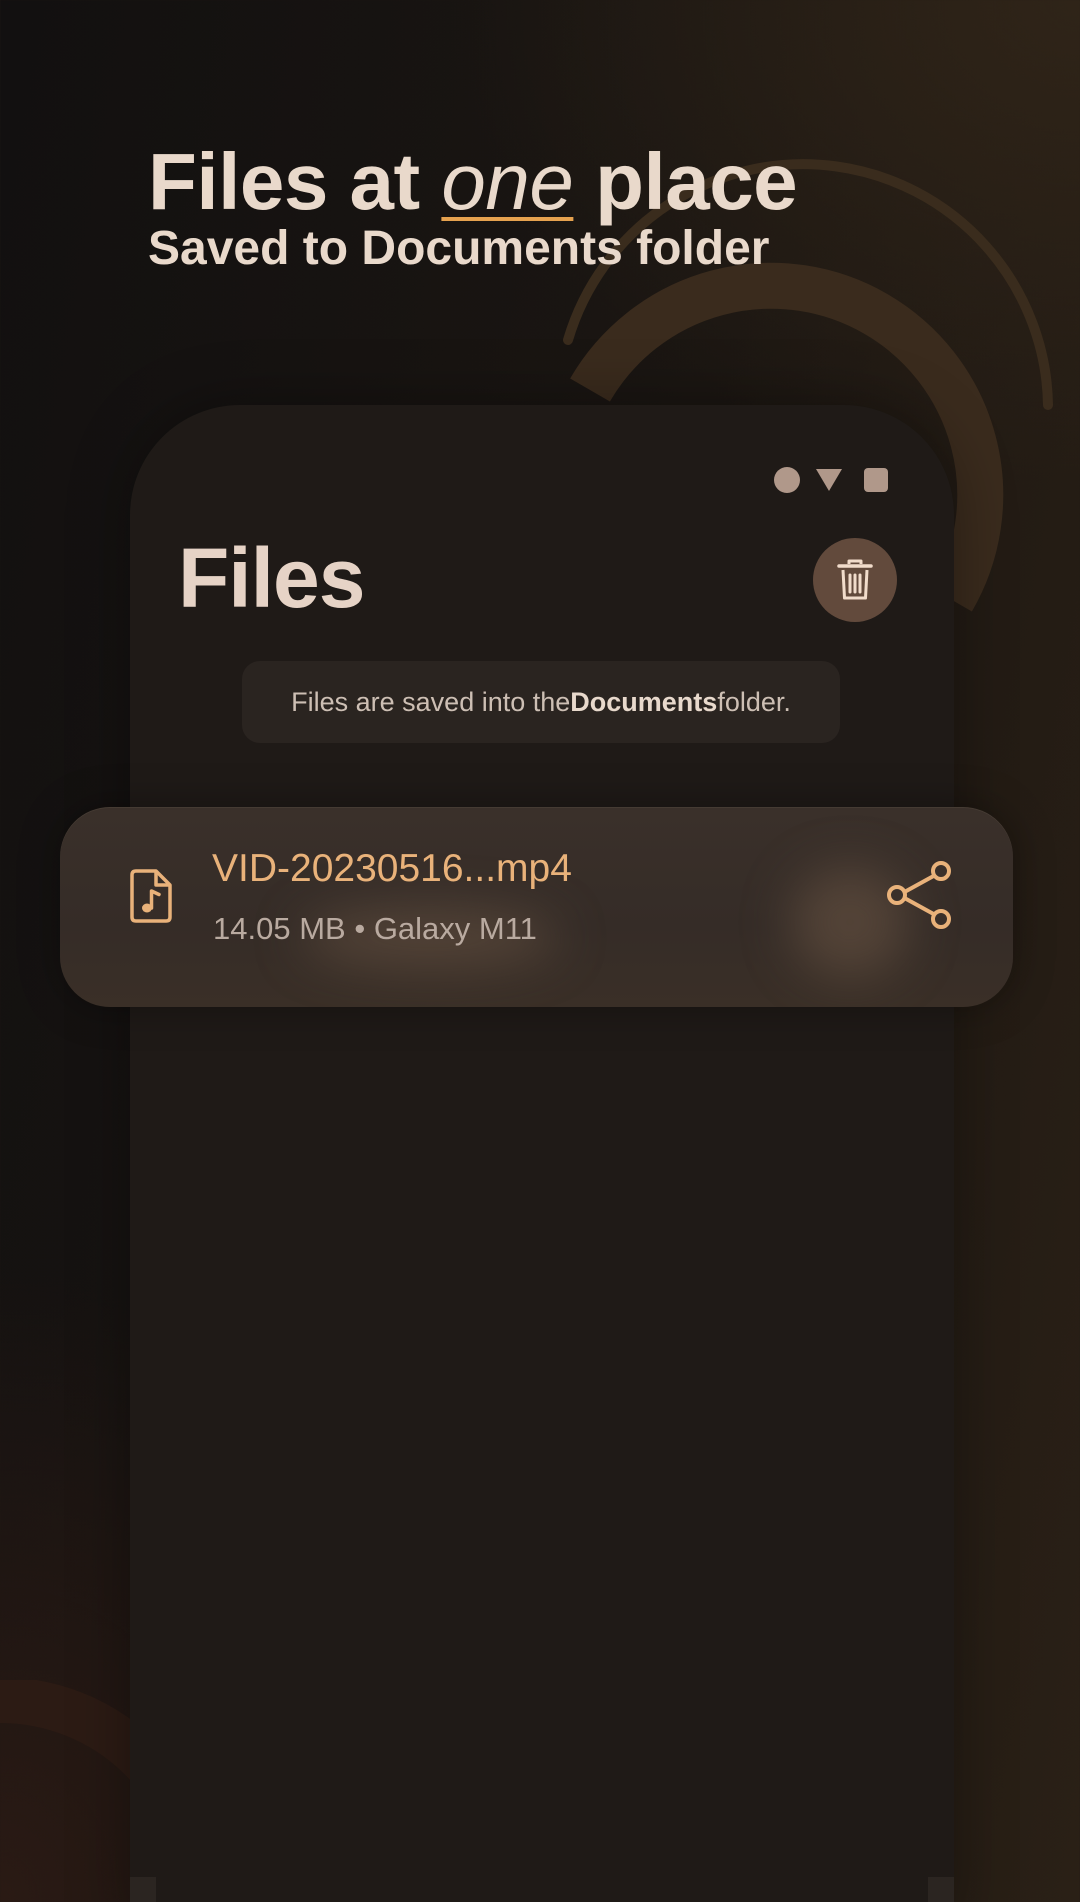 The height and width of the screenshot is (1902, 1080). Describe the element at coordinates (459, 248) in the screenshot. I see `headline-subtitle: Saved to Documents folder` at that location.